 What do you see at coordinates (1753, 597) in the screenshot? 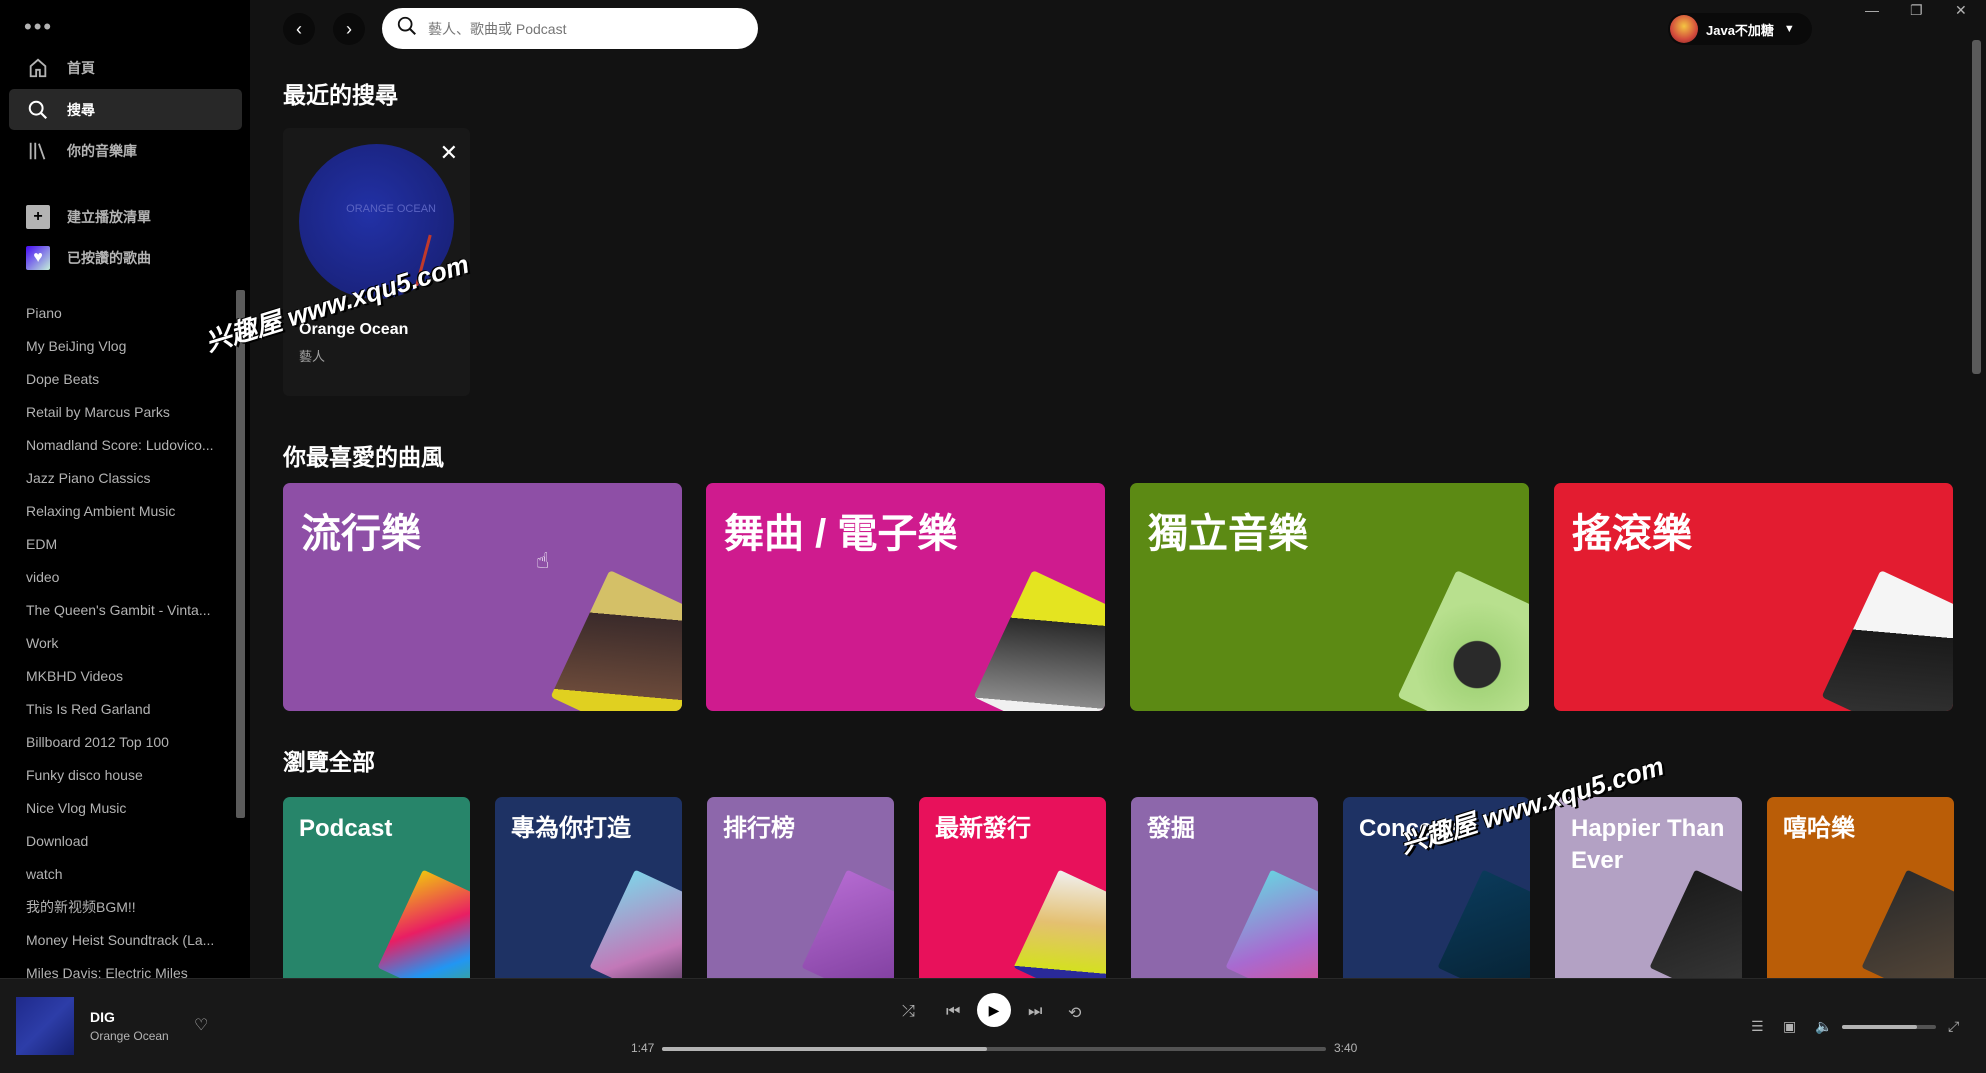
I see `genre-card-rock: 搖滾樂` at bounding box center [1753, 597].